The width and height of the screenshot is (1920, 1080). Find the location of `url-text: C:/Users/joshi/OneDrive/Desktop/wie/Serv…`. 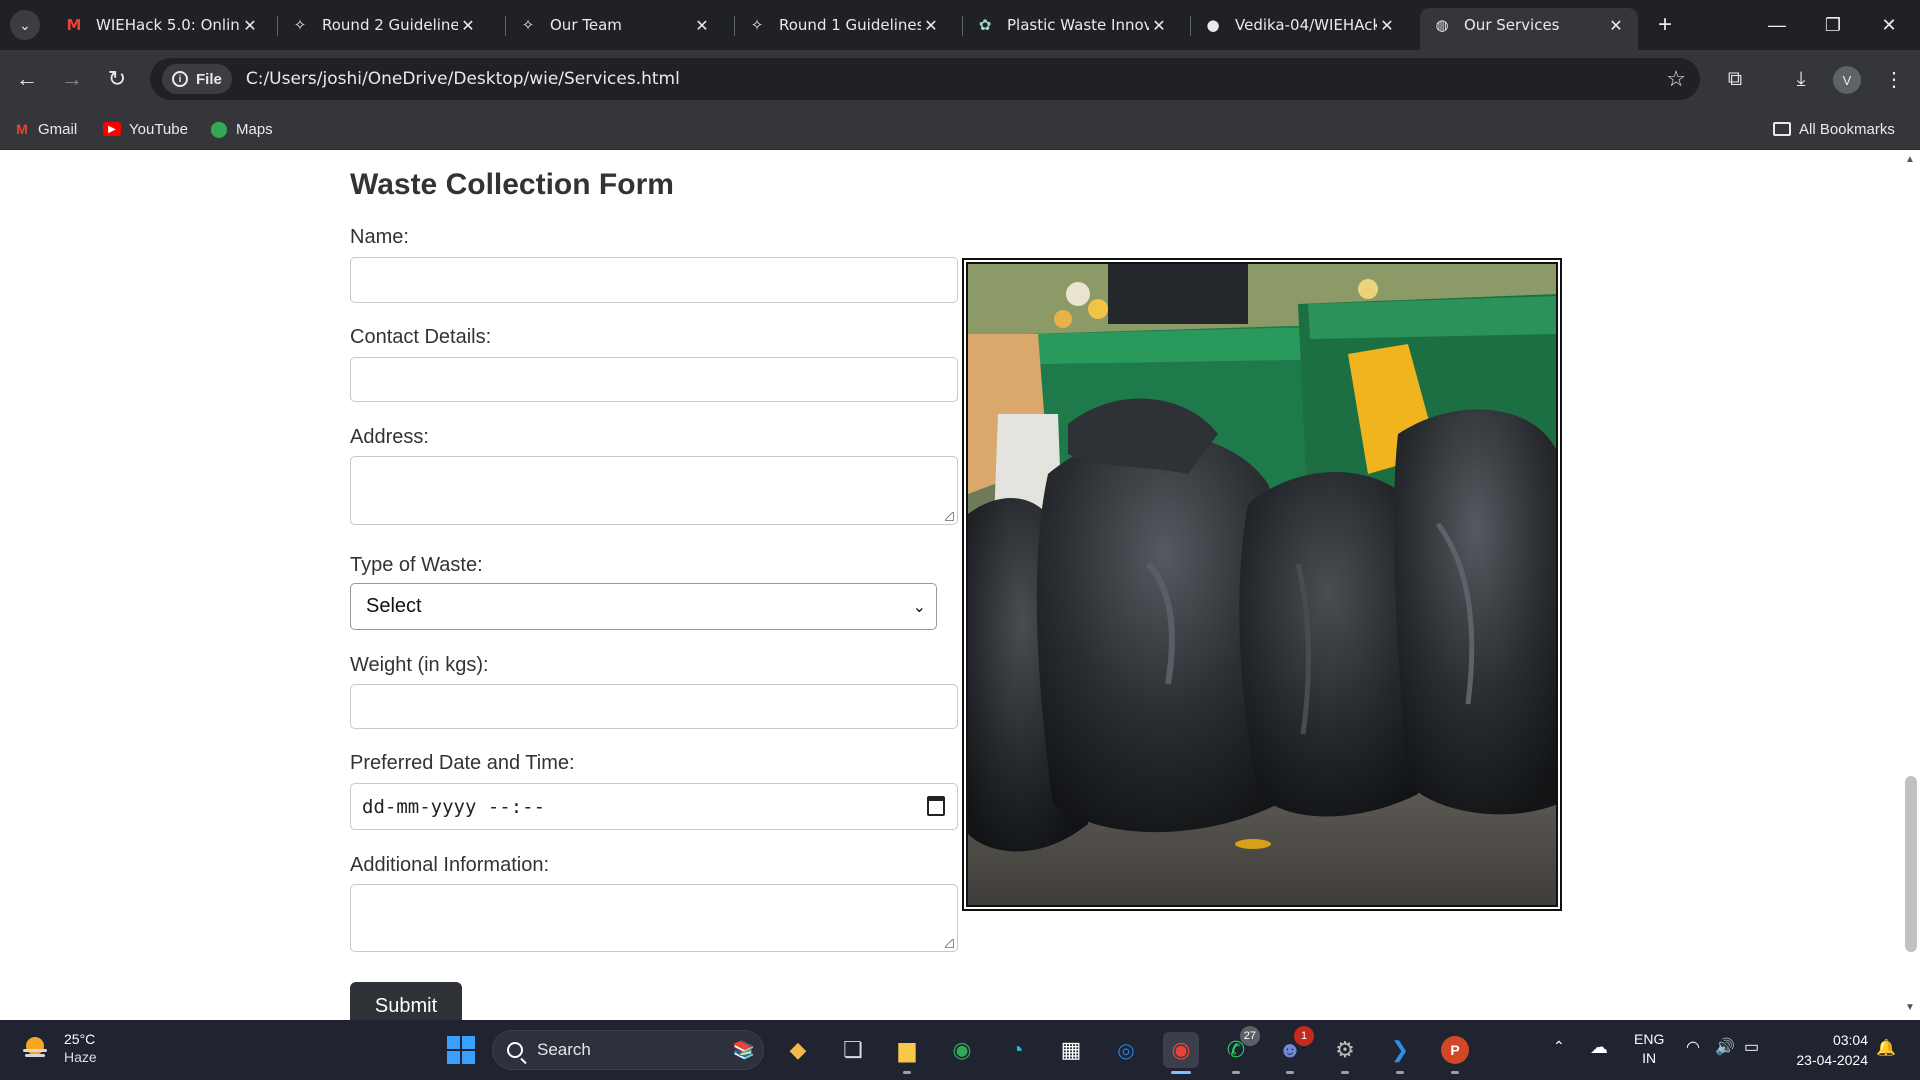

url-text: C:/Users/joshi/OneDrive/Desktop/wie/Serv… is located at coordinates (463, 79).